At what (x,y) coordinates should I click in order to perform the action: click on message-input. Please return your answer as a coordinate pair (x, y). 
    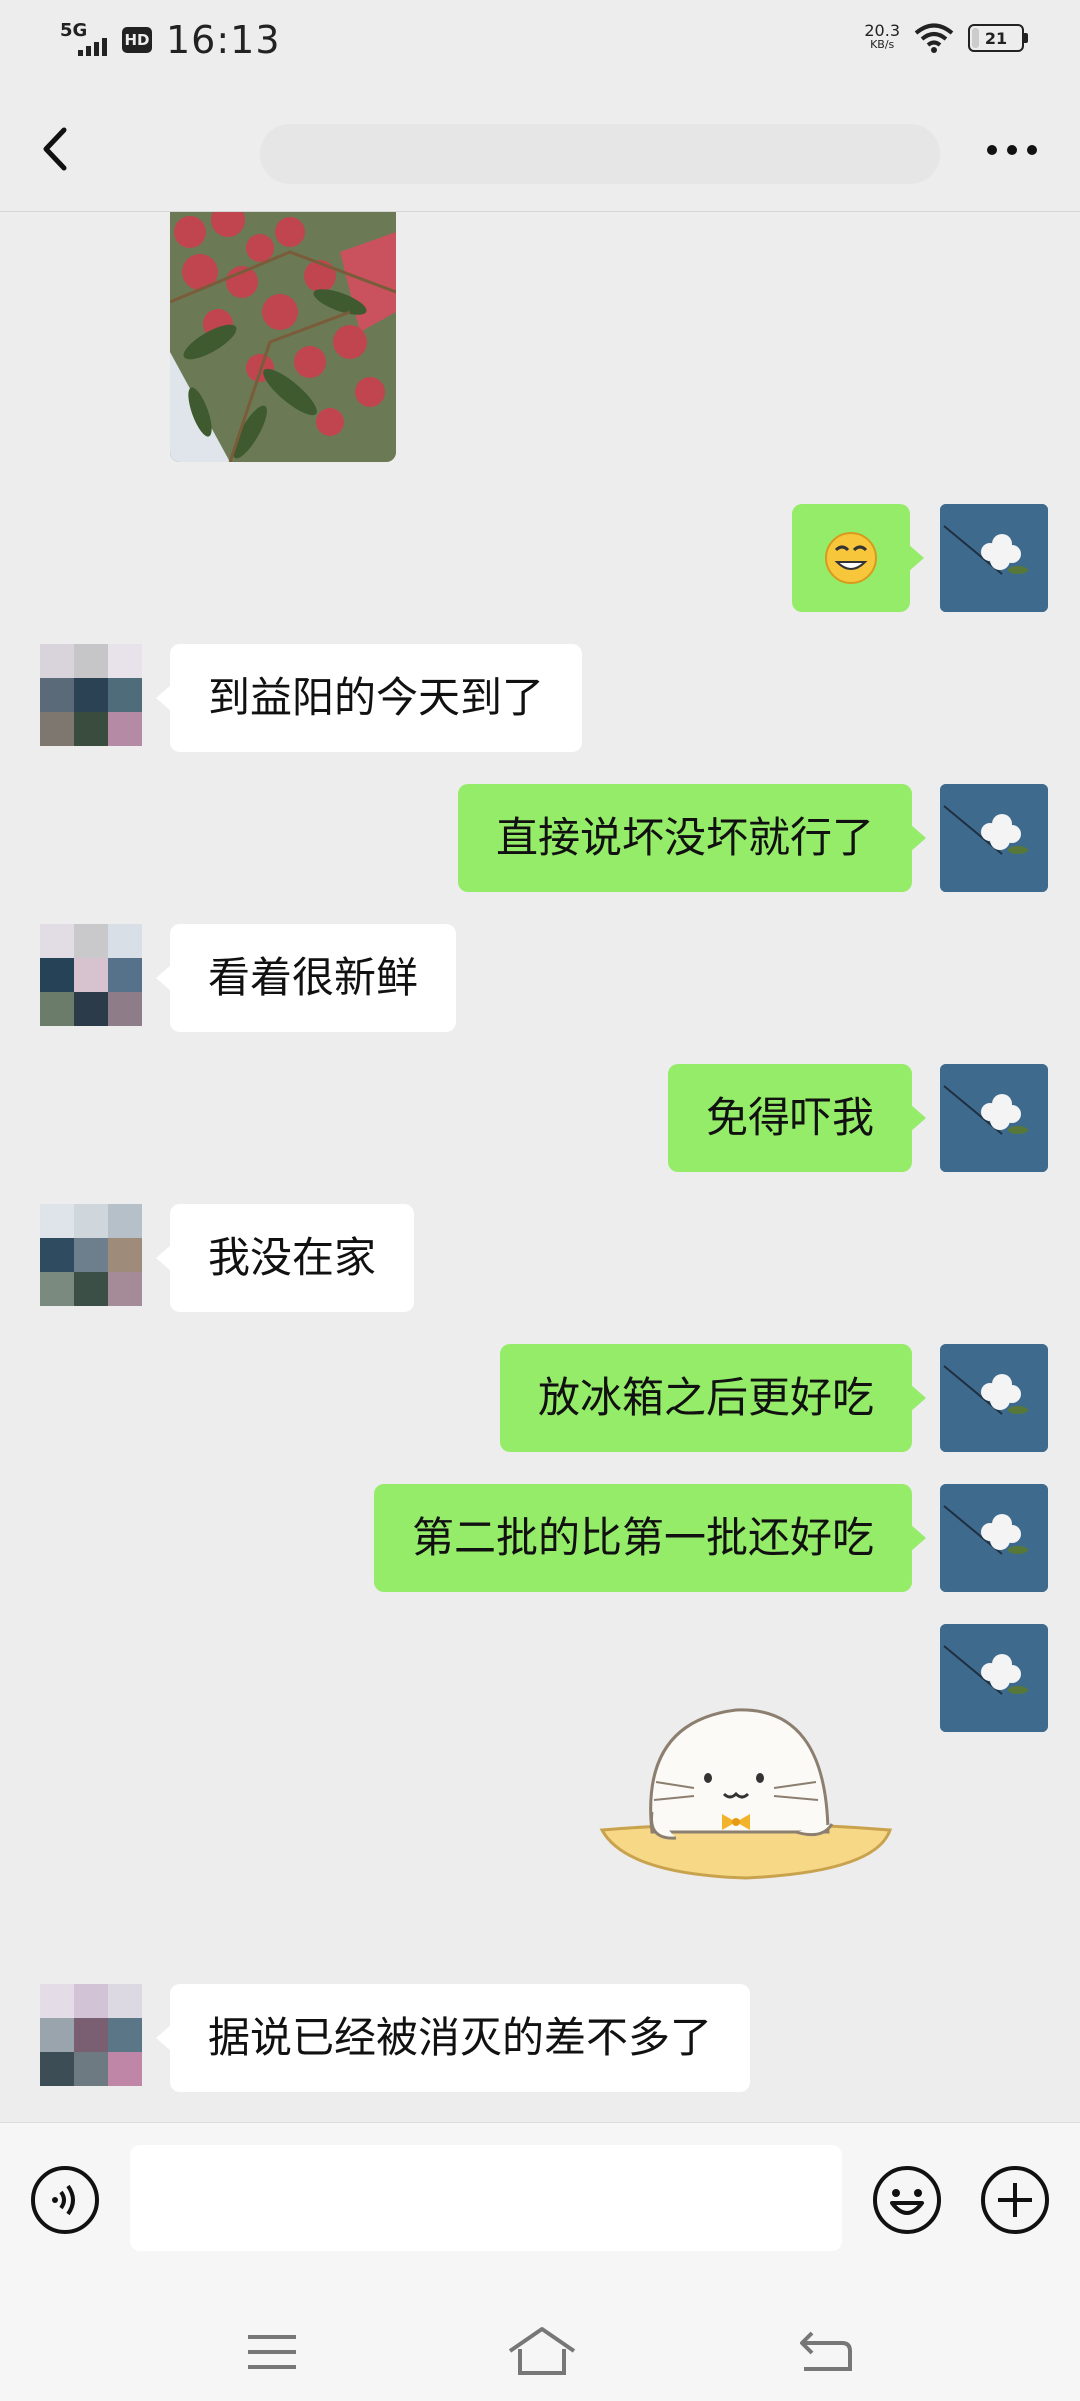
    Looking at the image, I should click on (486, 2198).